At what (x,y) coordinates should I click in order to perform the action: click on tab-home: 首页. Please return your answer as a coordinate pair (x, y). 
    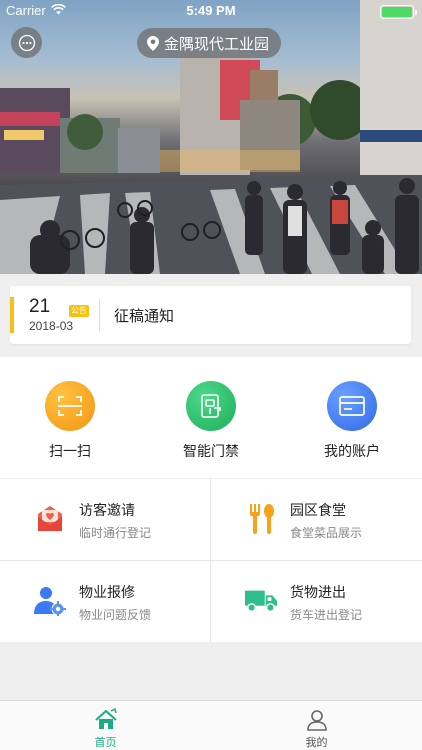
    Looking at the image, I should click on (105, 725).